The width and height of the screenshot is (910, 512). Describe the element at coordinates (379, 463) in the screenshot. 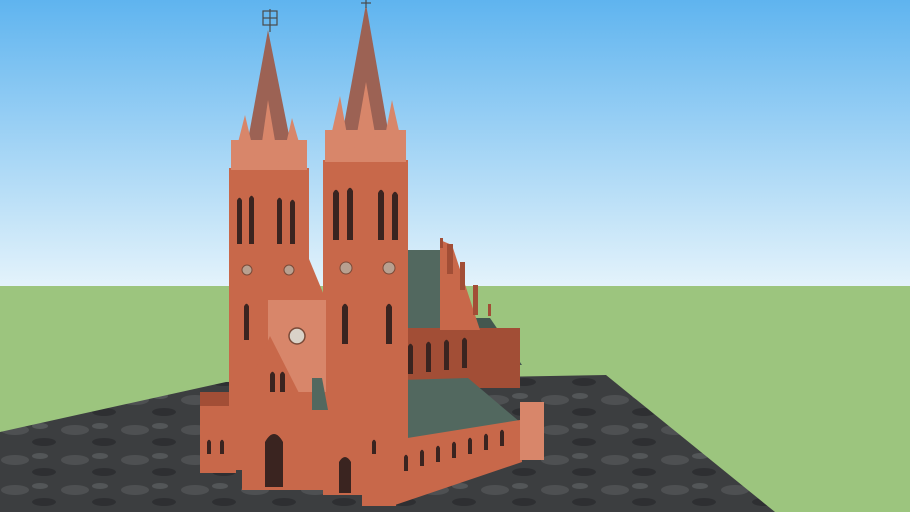

I see `front-wall-left` at that location.